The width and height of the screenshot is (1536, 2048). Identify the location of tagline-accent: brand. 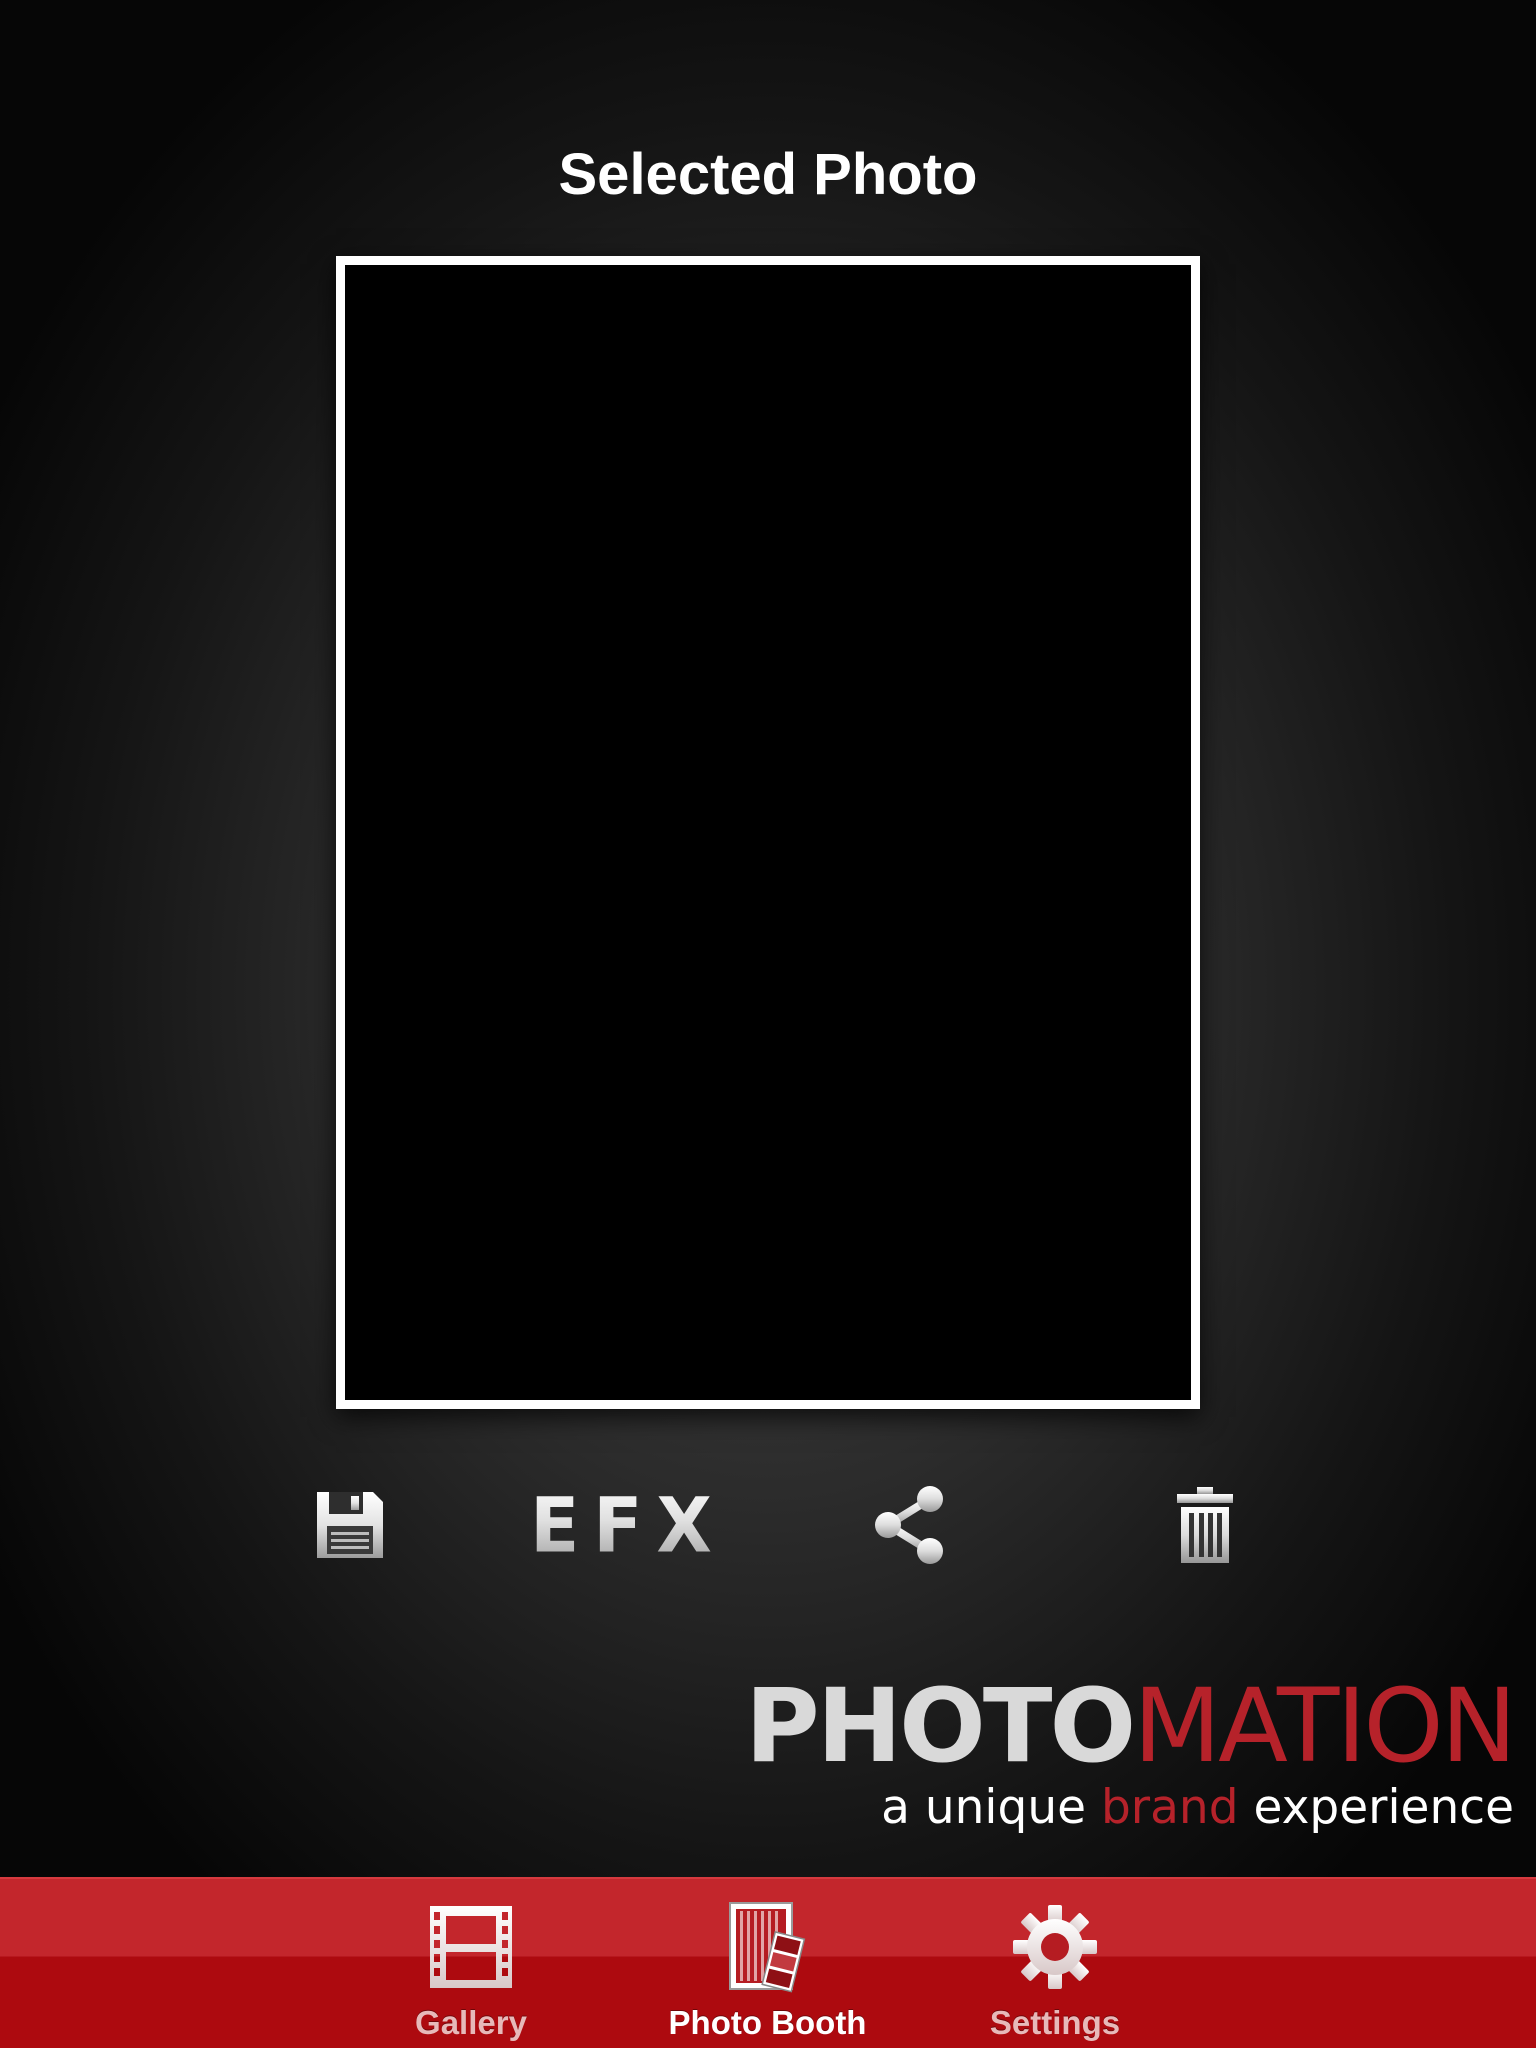
(1169, 1807).